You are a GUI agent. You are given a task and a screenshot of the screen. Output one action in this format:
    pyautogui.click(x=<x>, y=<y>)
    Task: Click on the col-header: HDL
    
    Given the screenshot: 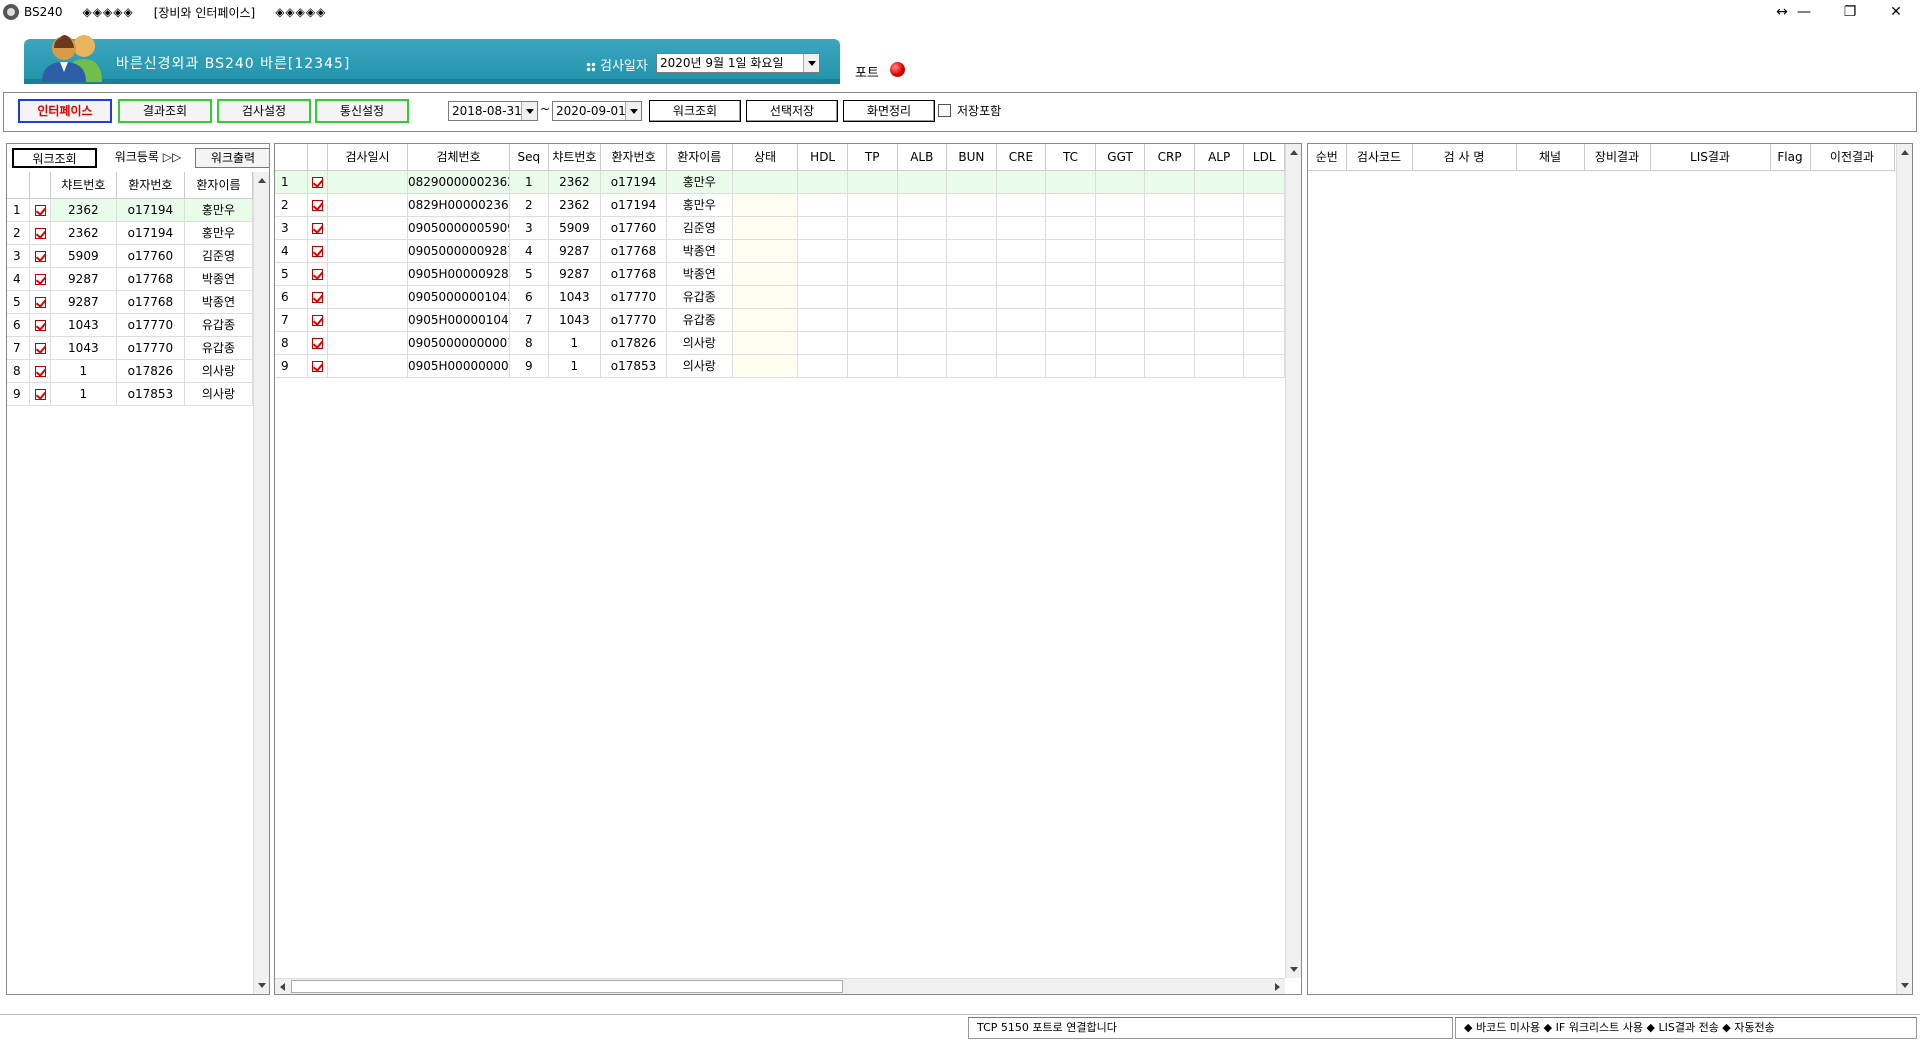 What is the action you would take?
    pyautogui.click(x=822, y=157)
    